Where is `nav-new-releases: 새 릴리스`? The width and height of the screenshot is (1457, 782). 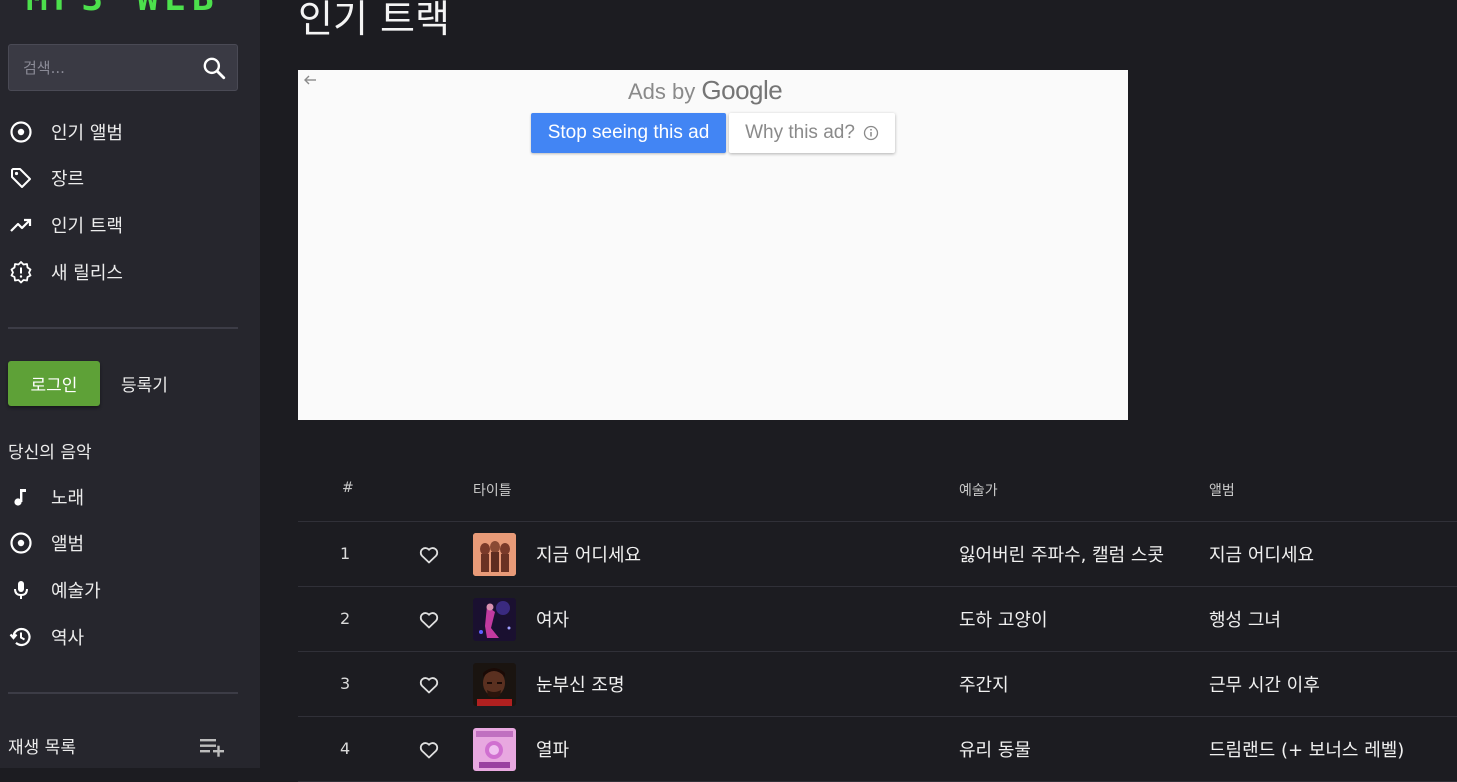
nav-new-releases: 새 릴리스 is located at coordinates (65, 272).